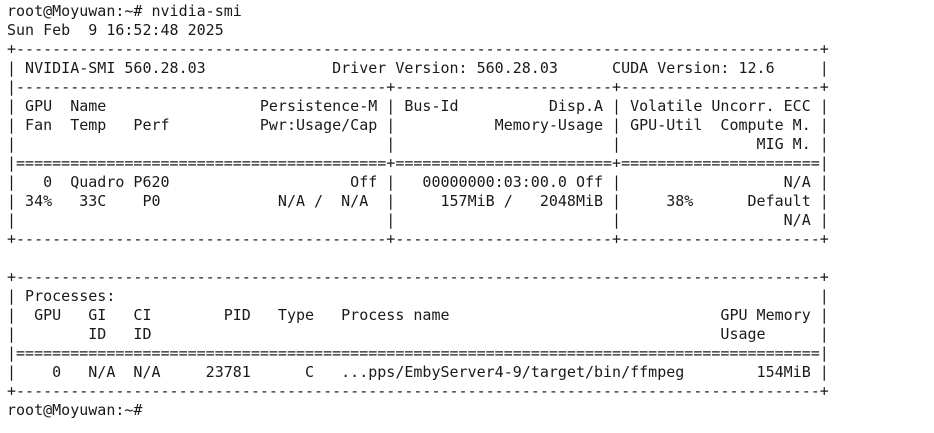  Describe the element at coordinates (470, 410) in the screenshot. I see `prompt-line: root@Moyuwan:~#` at that location.